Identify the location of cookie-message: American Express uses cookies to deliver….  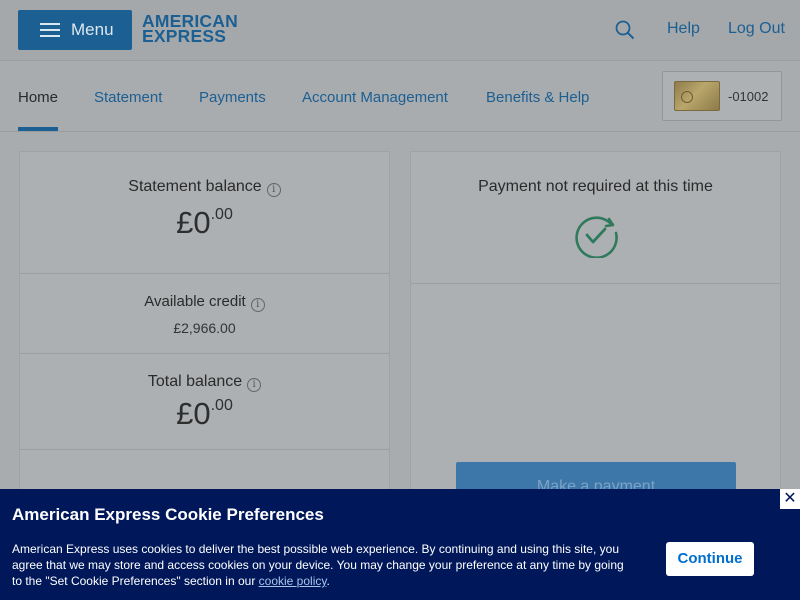
(318, 565).